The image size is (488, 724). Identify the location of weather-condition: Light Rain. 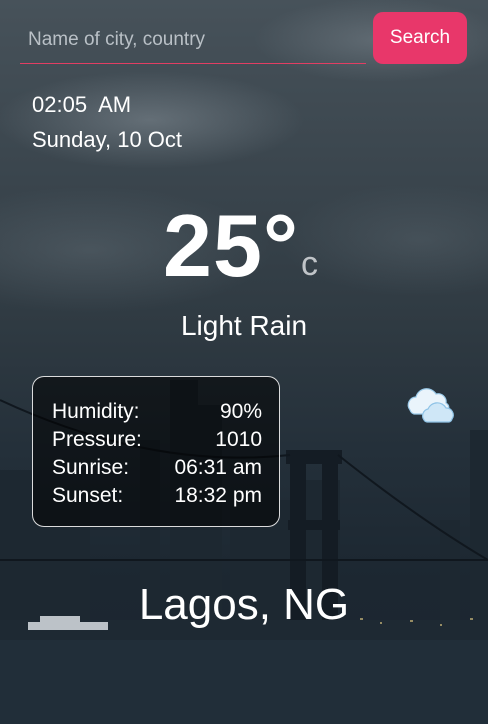
(244, 325).